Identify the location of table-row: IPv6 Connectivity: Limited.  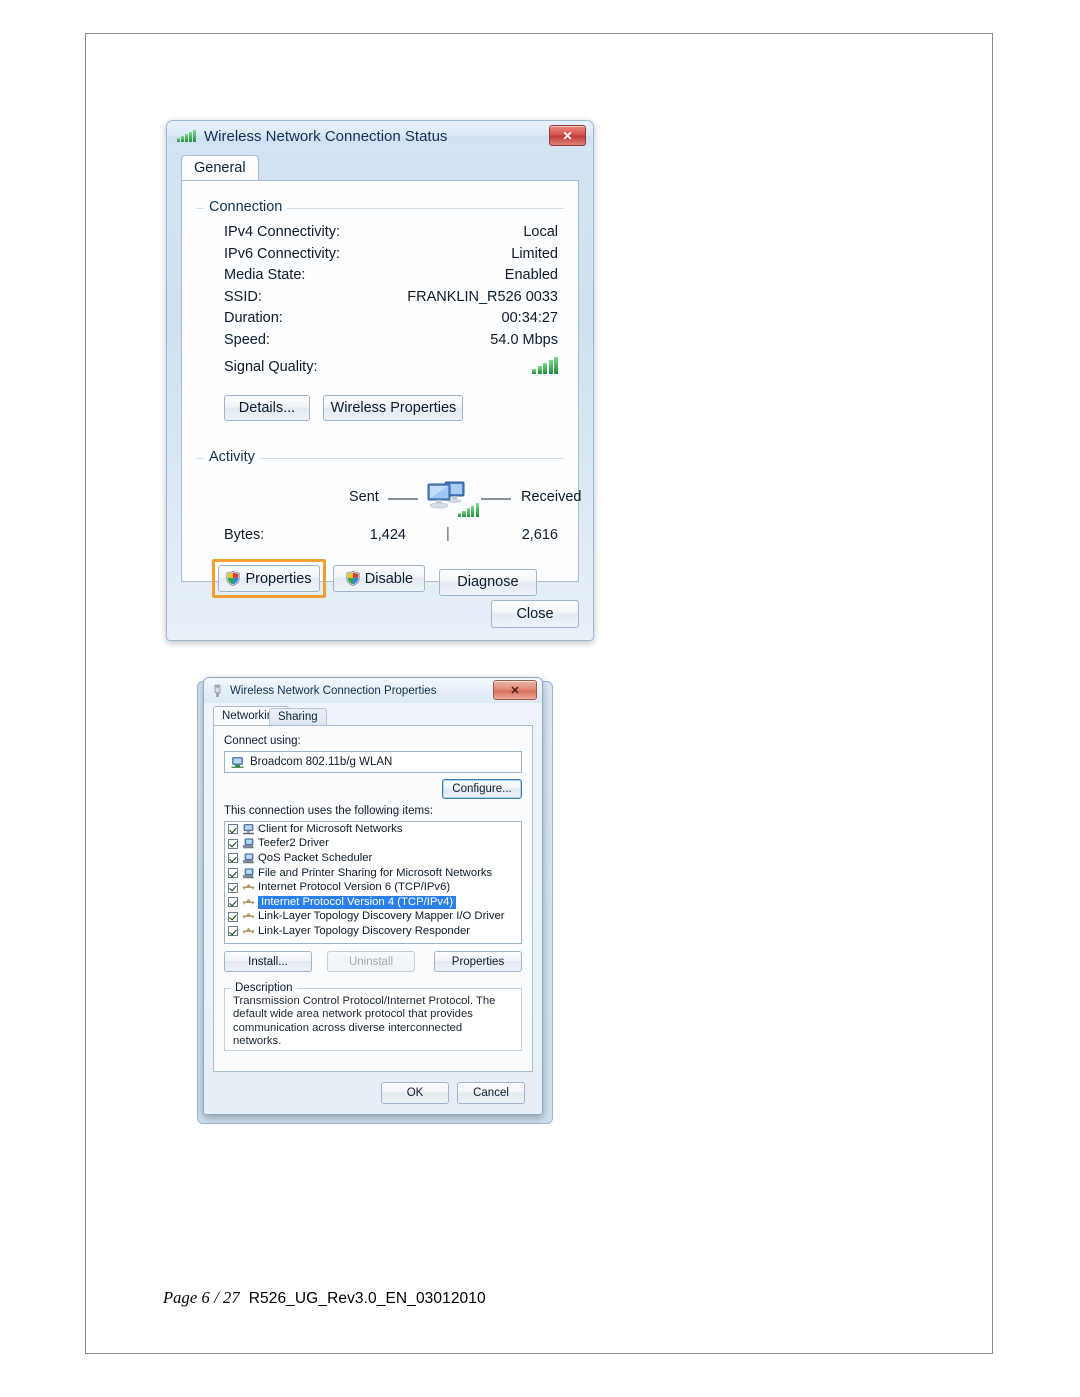
(380, 257).